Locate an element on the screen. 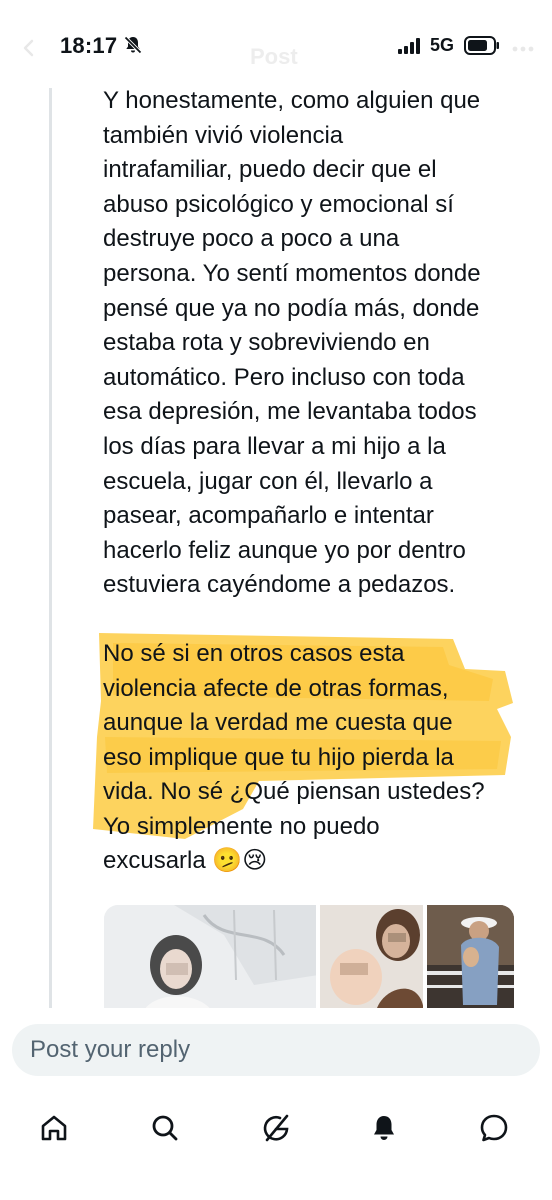 The image size is (552, 1200). nav-grok is located at coordinates (276, 1128).